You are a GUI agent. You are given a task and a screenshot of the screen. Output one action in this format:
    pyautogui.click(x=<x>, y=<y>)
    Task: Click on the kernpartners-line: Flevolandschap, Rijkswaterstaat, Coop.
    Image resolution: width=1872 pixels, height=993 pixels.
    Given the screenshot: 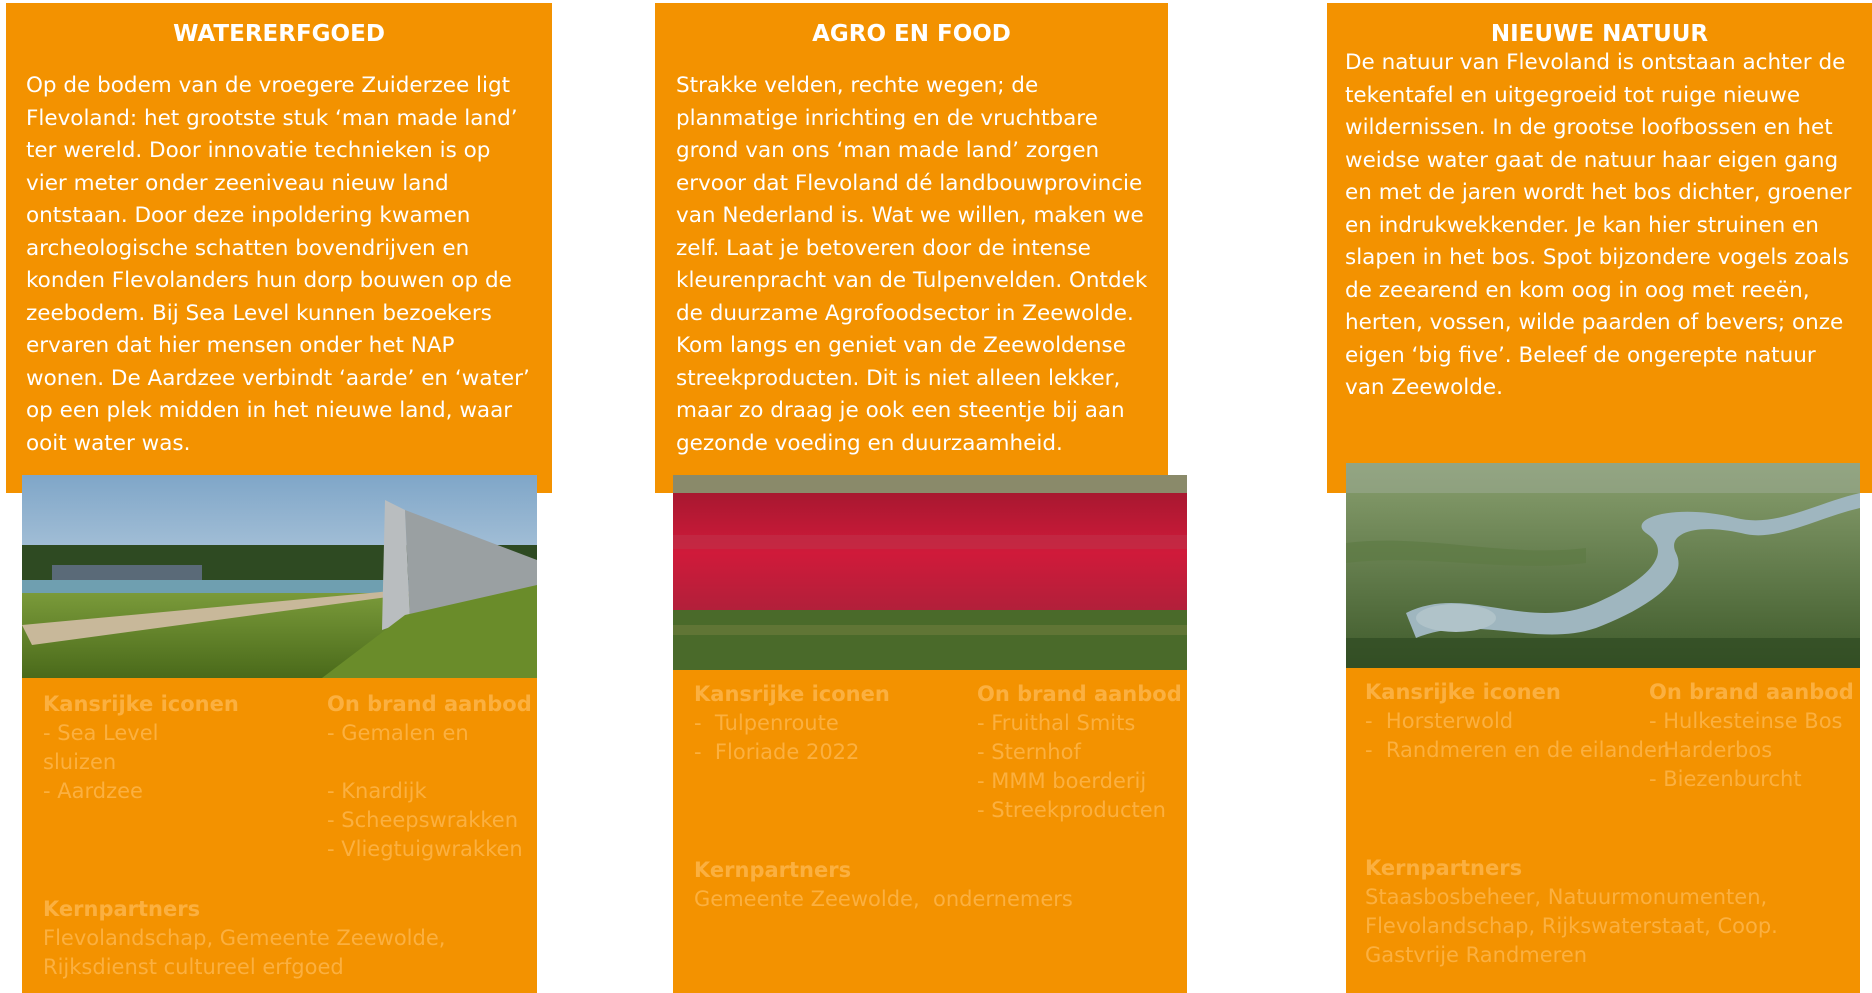 What is the action you would take?
    pyautogui.click(x=1571, y=926)
    